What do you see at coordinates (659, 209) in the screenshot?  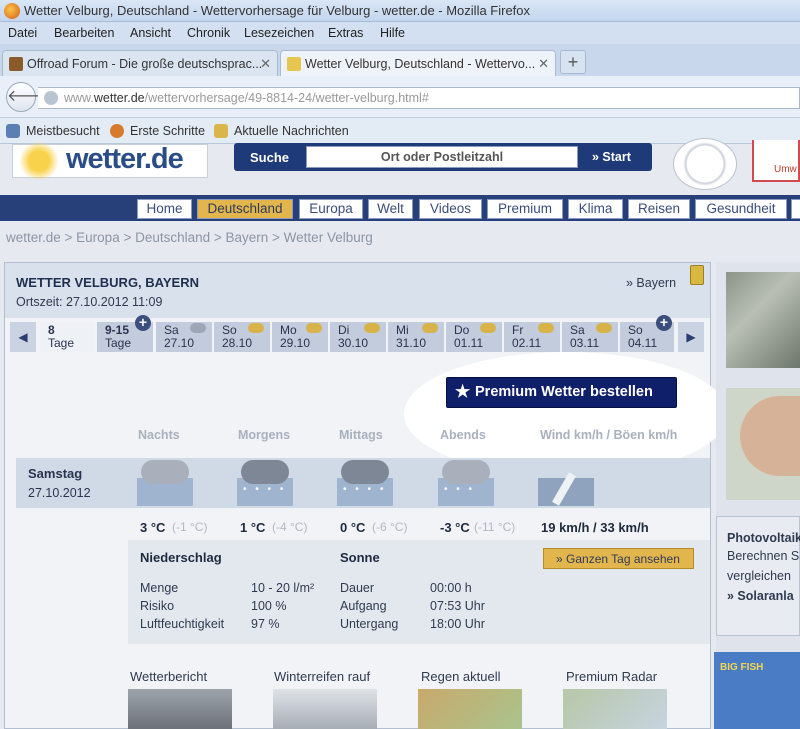 I see `nav-reisen: Reisen` at bounding box center [659, 209].